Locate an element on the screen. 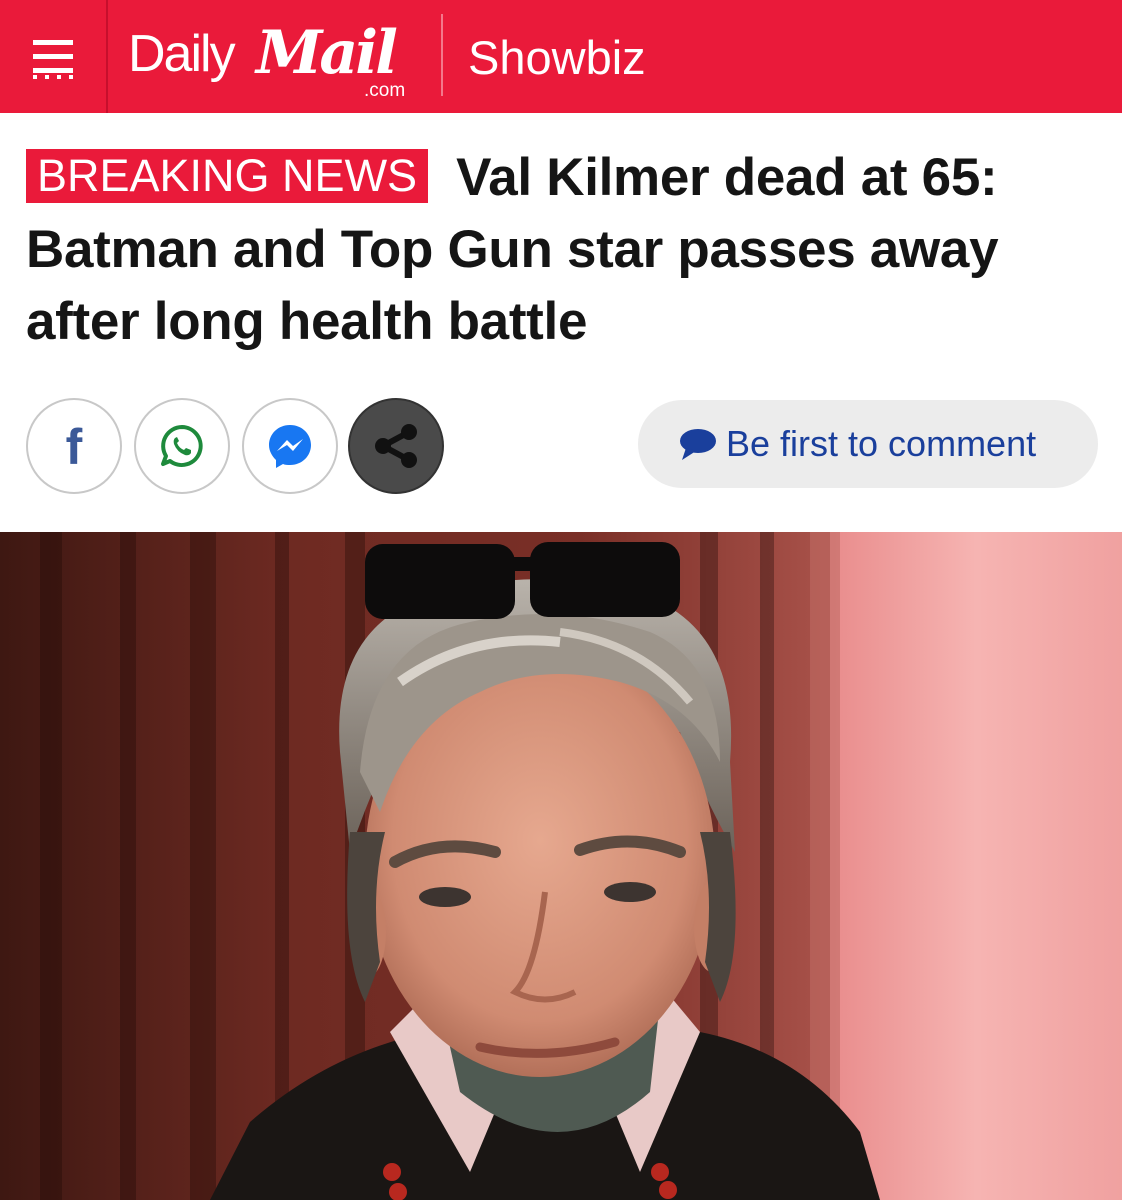 The width and height of the screenshot is (1122, 1200). breaking-news-badge: BREAKING NEWS is located at coordinates (227, 176).